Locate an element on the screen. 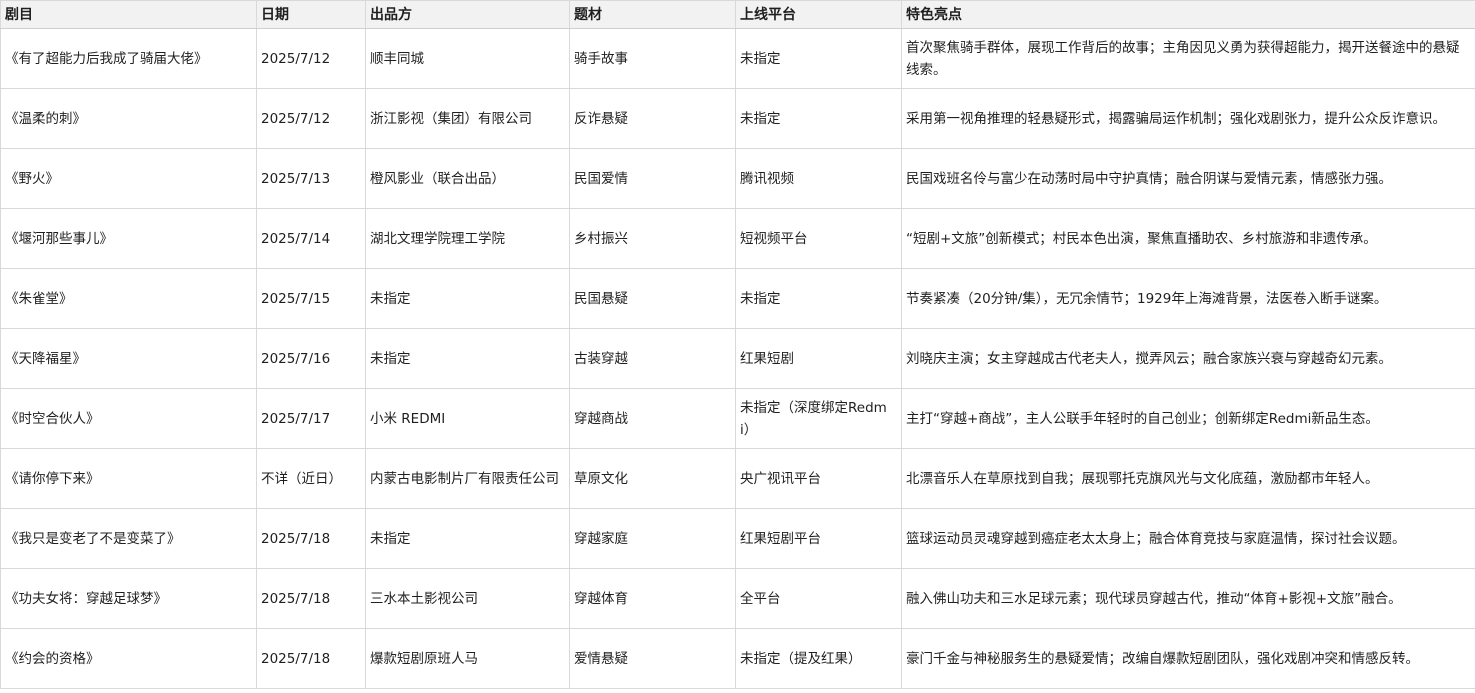 The width and height of the screenshot is (1475, 693). cell-producer: 浙江影视（集团）有限公司 is located at coordinates (467, 118).